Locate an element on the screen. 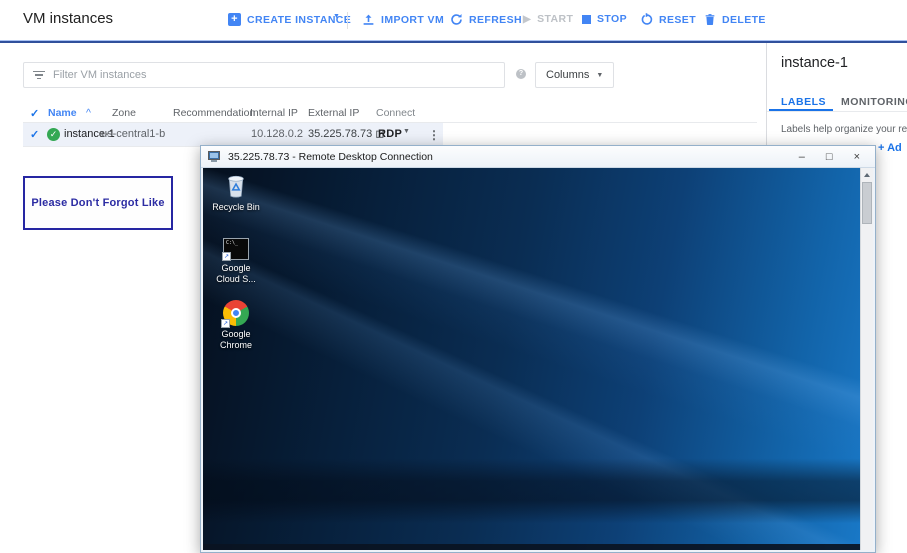 This screenshot has width=907, height=553. create-instance-dropdown: ▼ is located at coordinates (336, 16).